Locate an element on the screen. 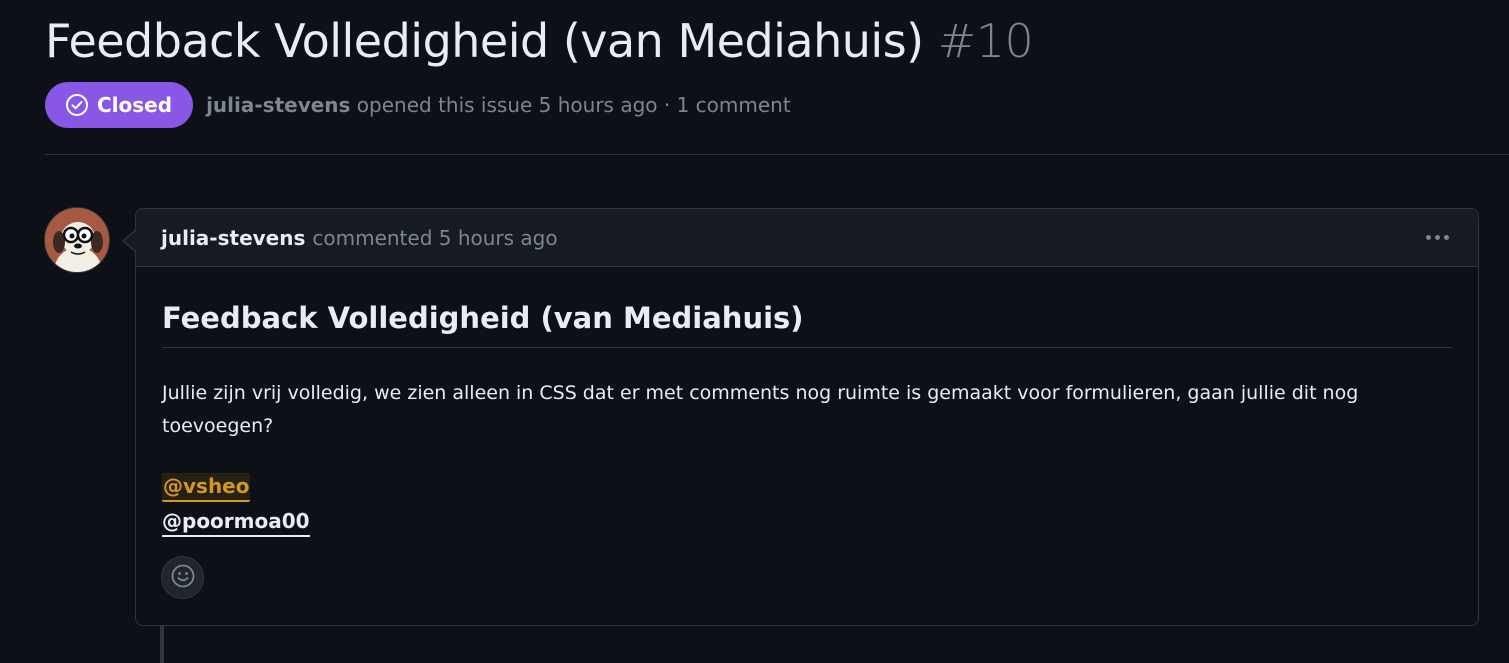  smiley-icon is located at coordinates (183, 578).